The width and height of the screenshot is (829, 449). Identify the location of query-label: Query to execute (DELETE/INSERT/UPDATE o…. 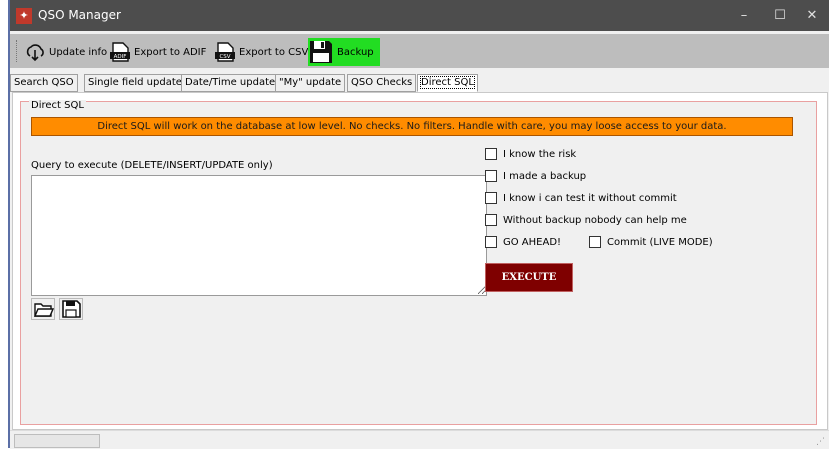
(152, 165).